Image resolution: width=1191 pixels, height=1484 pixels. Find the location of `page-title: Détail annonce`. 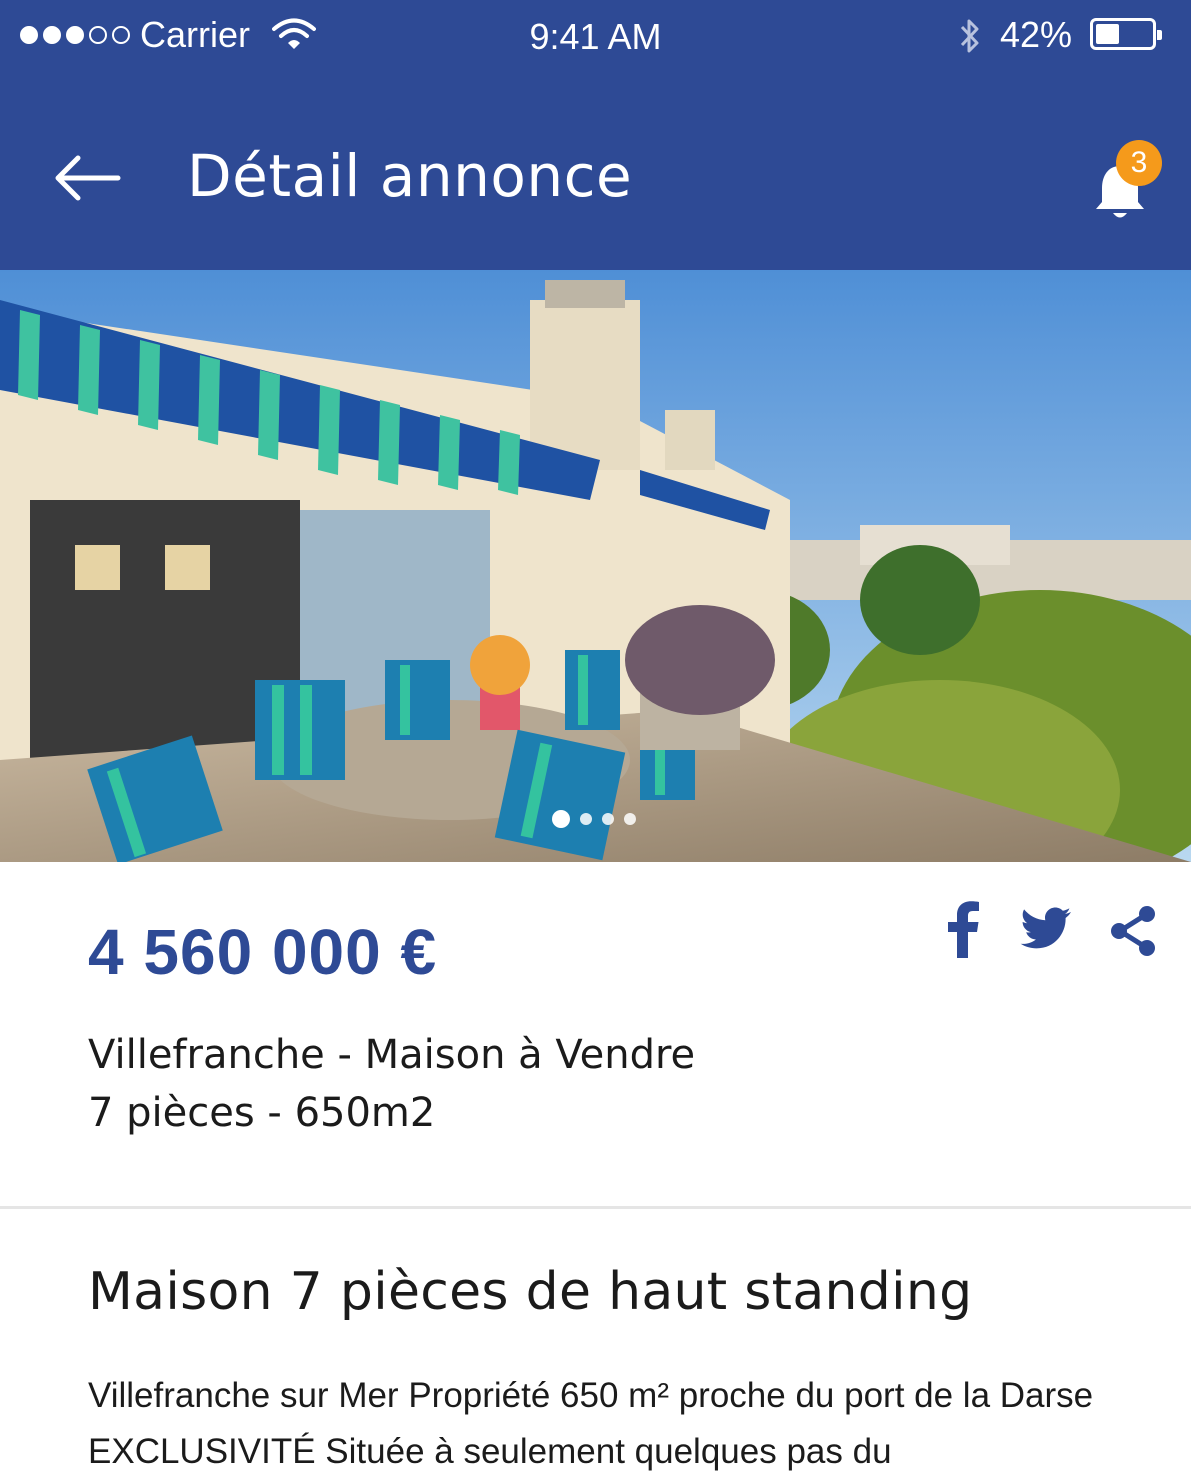

page-title: Détail annonce is located at coordinates (410, 176).